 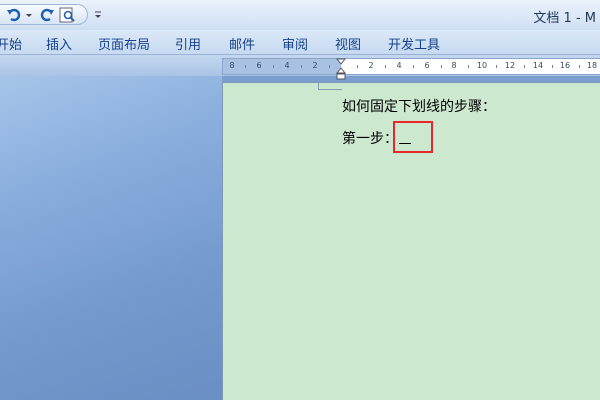 I want to click on tab-references: 引用, so click(x=188, y=43).